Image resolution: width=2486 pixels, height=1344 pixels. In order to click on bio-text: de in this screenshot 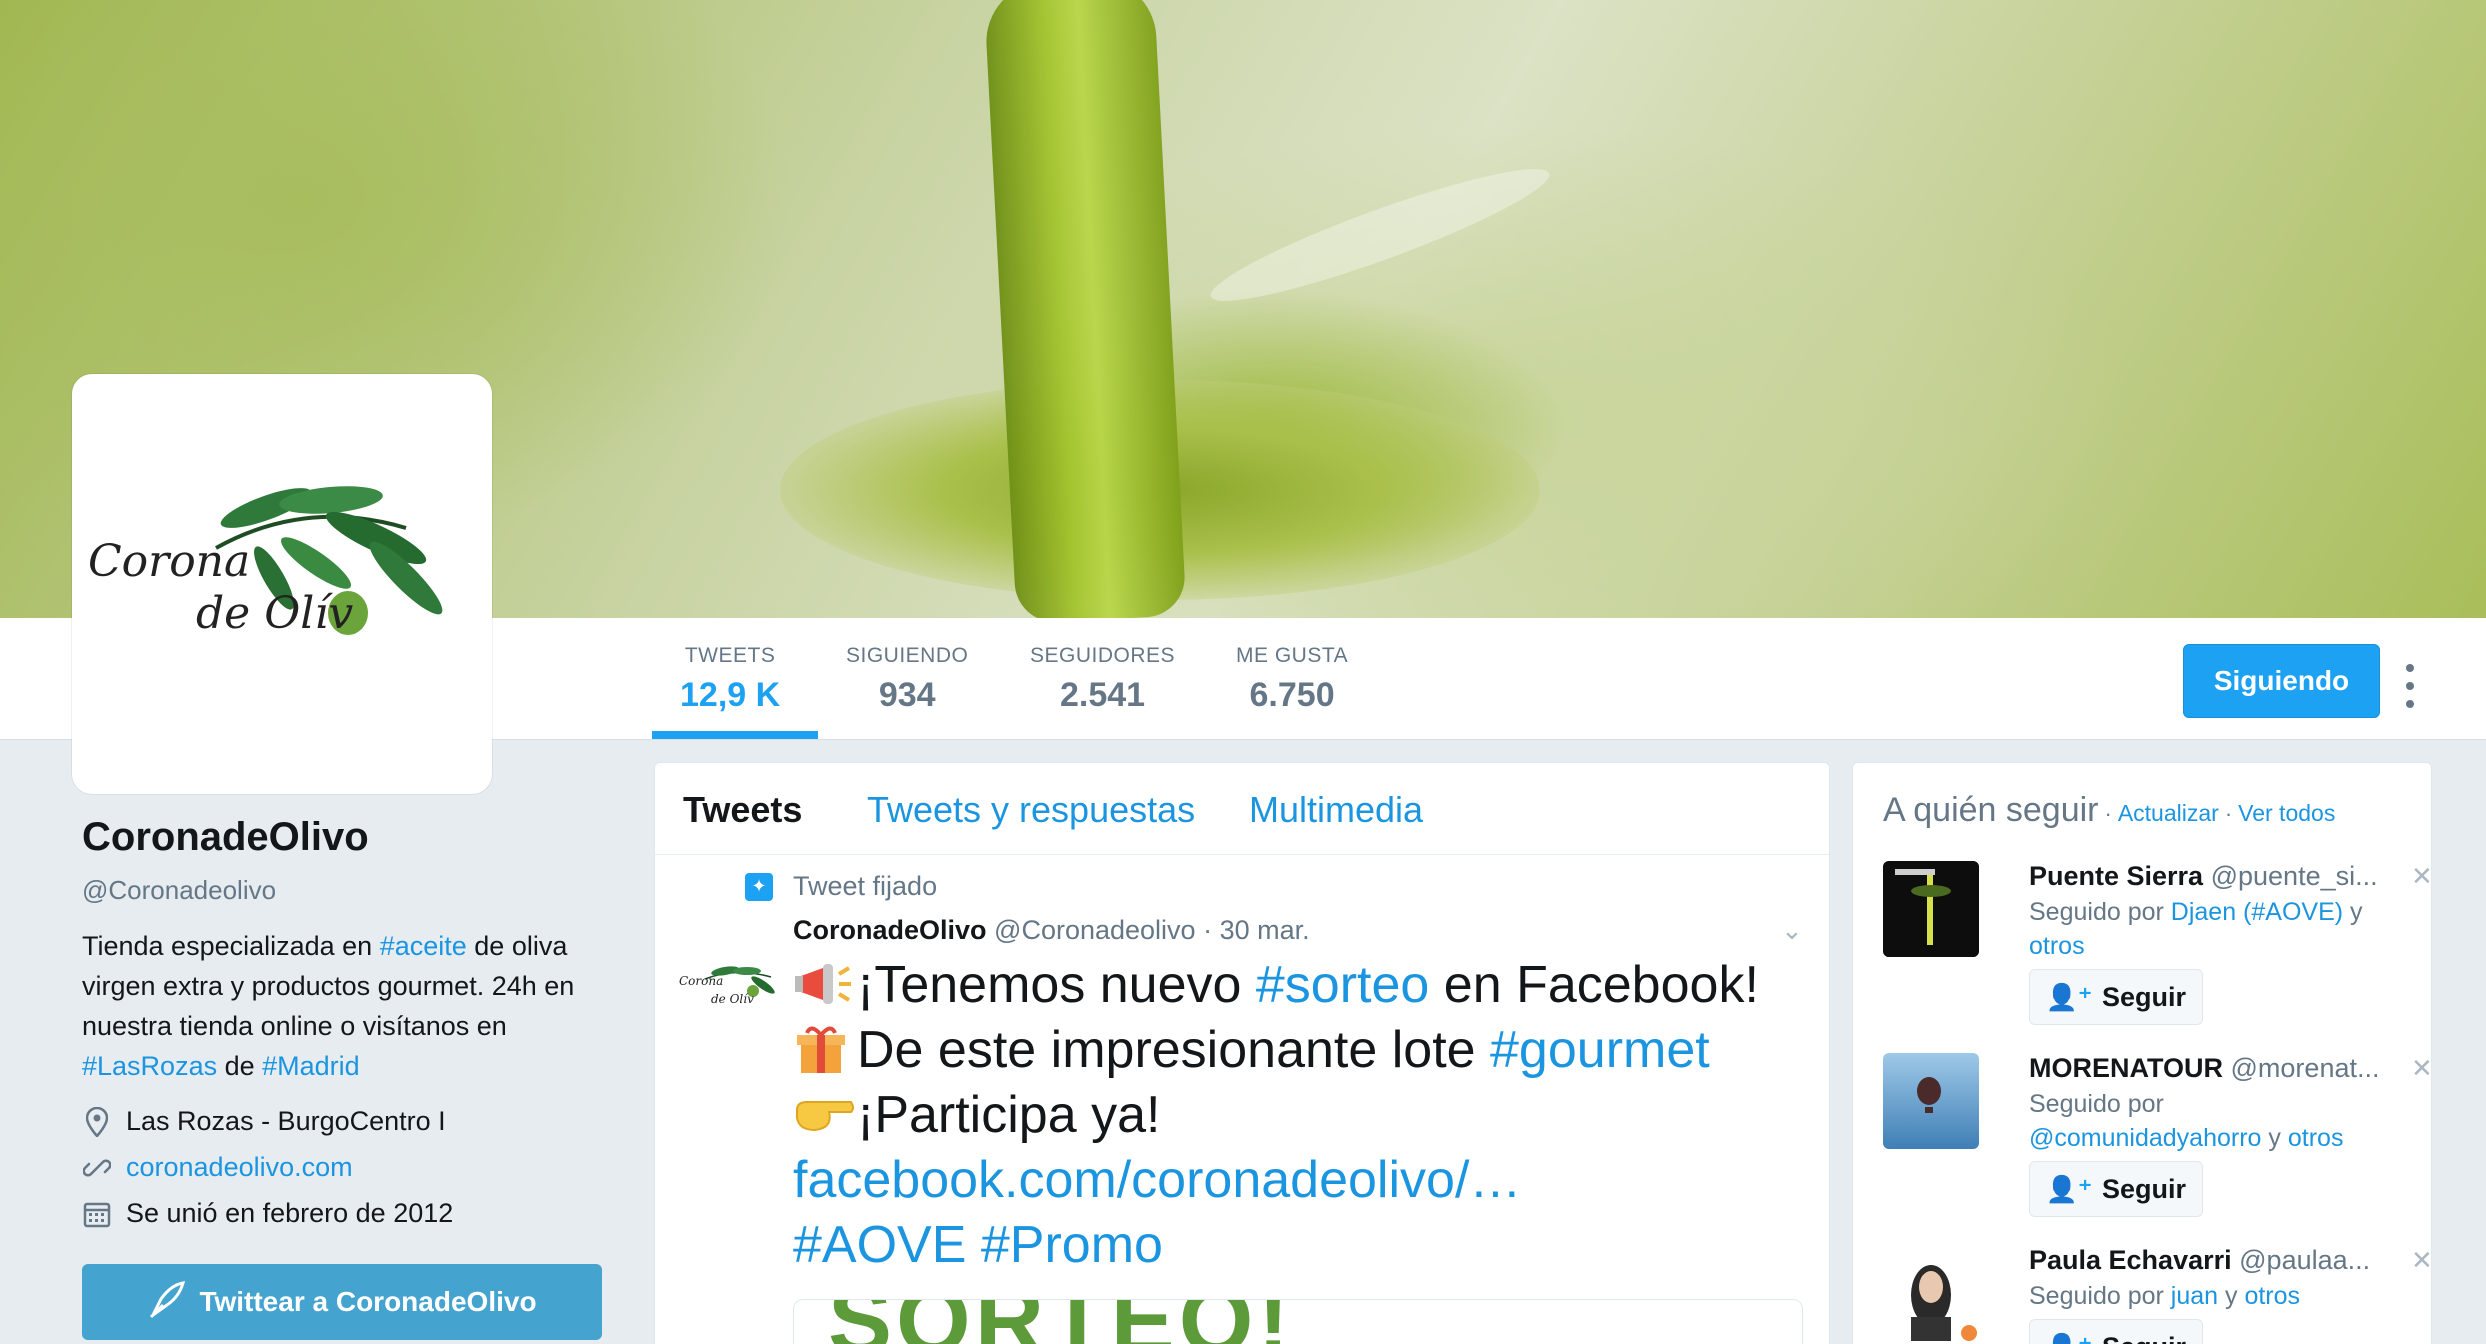, I will do `click(240, 1066)`.